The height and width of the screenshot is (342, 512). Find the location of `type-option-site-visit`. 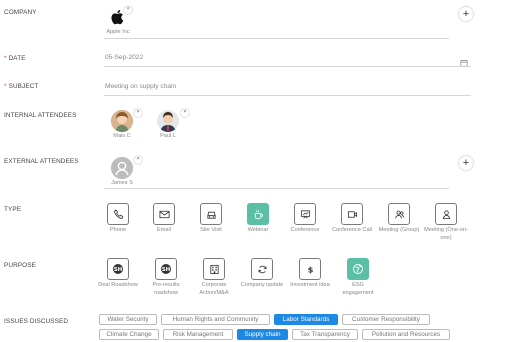

type-option-site-visit is located at coordinates (211, 214).